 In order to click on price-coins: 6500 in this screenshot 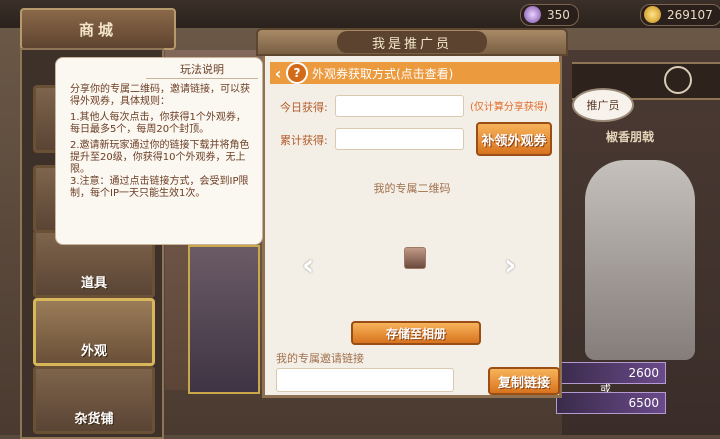, I will do `click(611, 403)`.